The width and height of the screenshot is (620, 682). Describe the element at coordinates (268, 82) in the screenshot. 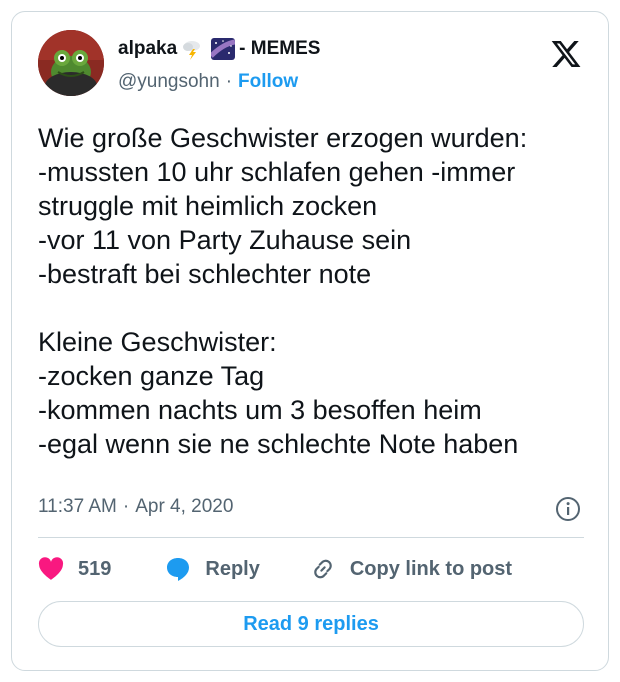

I see `follow-button: Follow` at that location.